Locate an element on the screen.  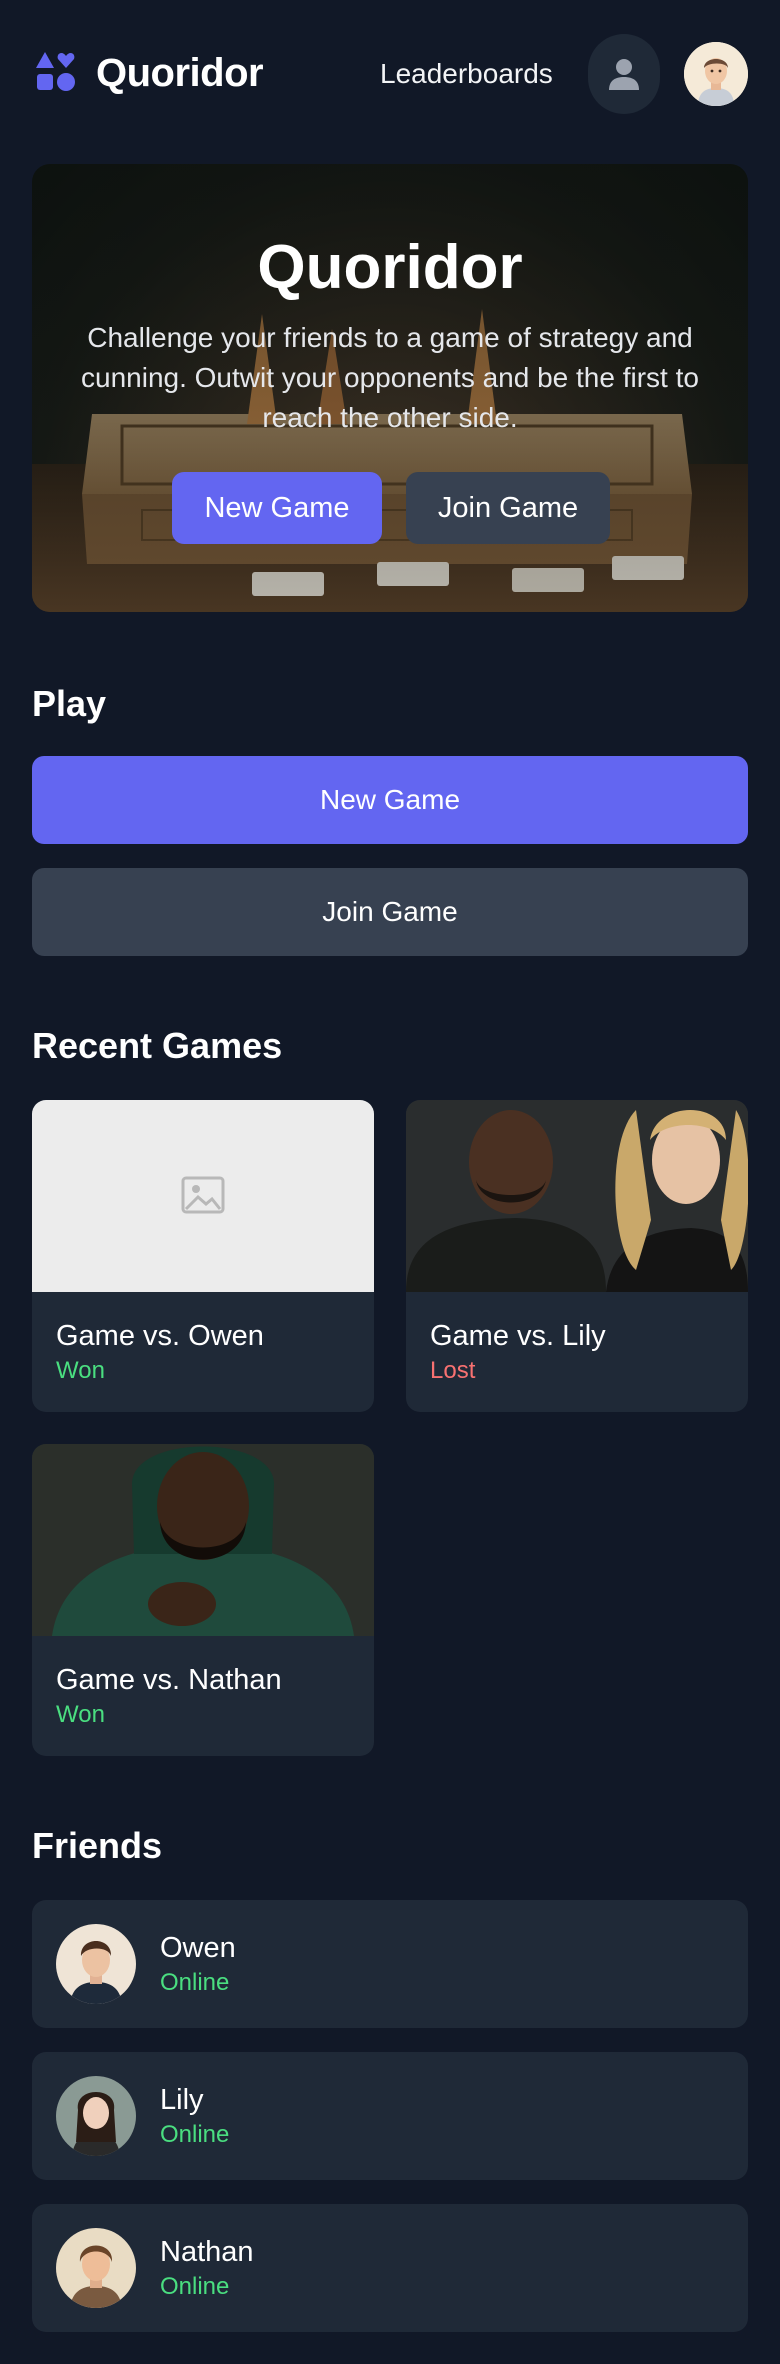
friend-name: Owen is located at coordinates (198, 1948).